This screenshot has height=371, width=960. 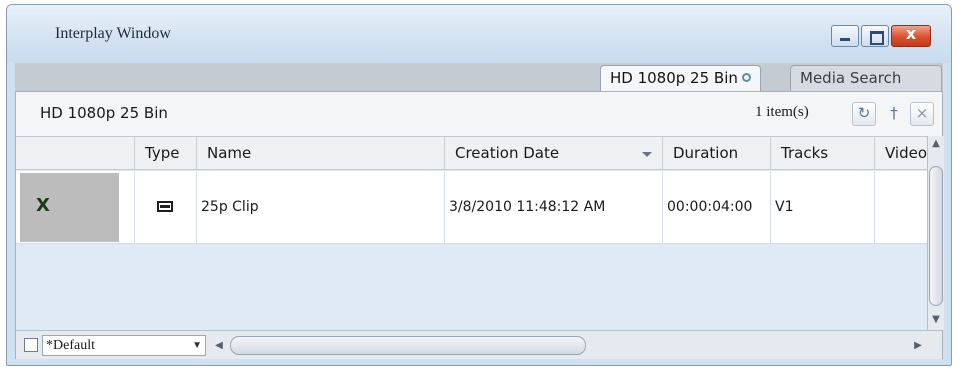 What do you see at coordinates (782, 112) in the screenshot?
I see `item-count: 1 item(s)` at bounding box center [782, 112].